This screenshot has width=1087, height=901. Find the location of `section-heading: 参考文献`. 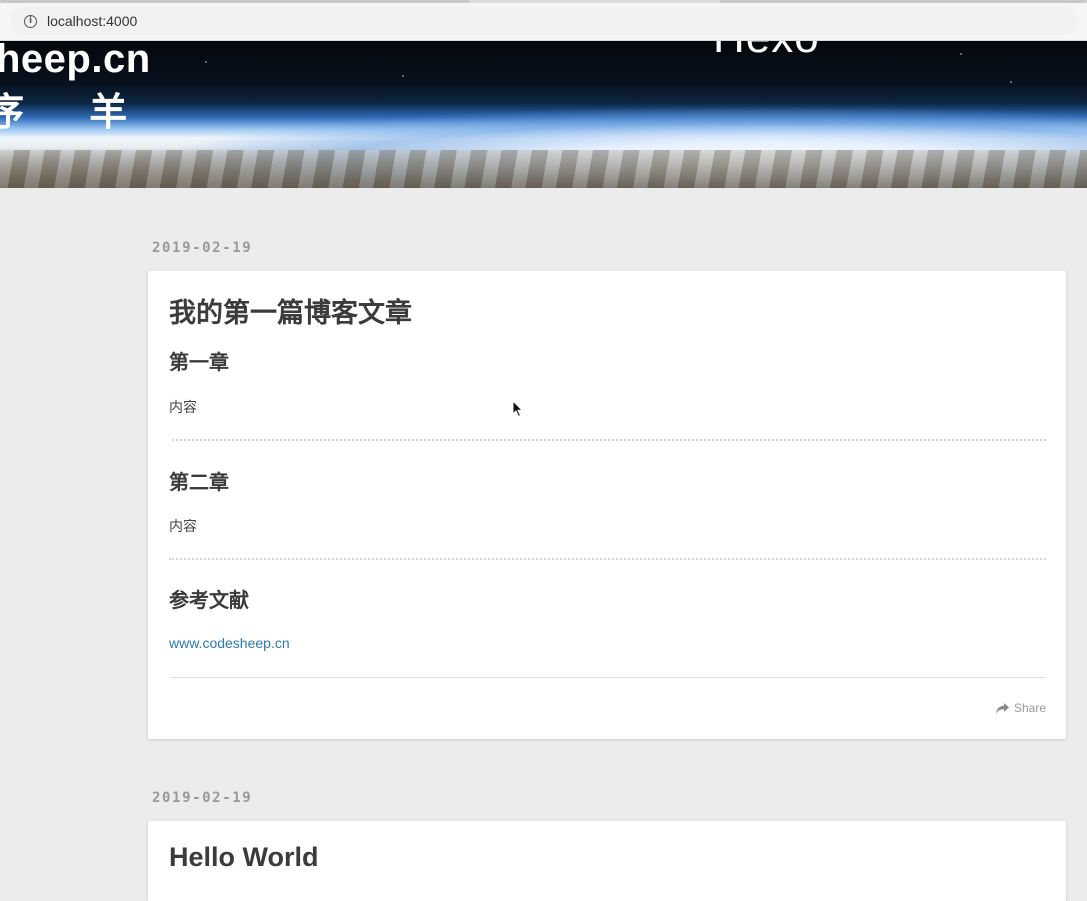

section-heading: 参考文献 is located at coordinates (209, 600).